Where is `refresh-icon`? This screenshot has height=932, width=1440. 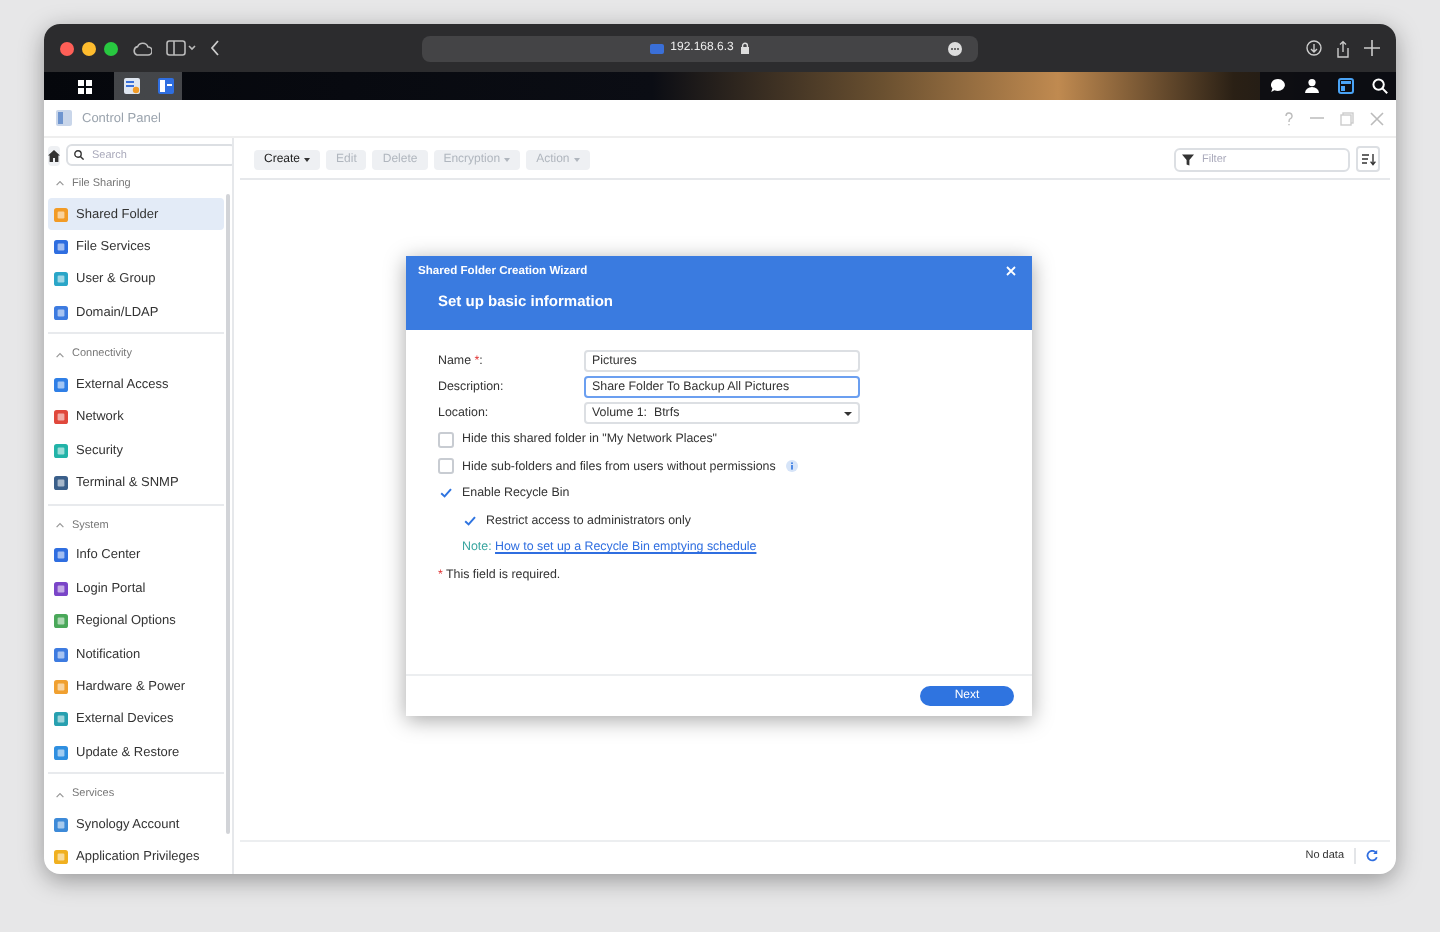
refresh-icon is located at coordinates (1372, 856).